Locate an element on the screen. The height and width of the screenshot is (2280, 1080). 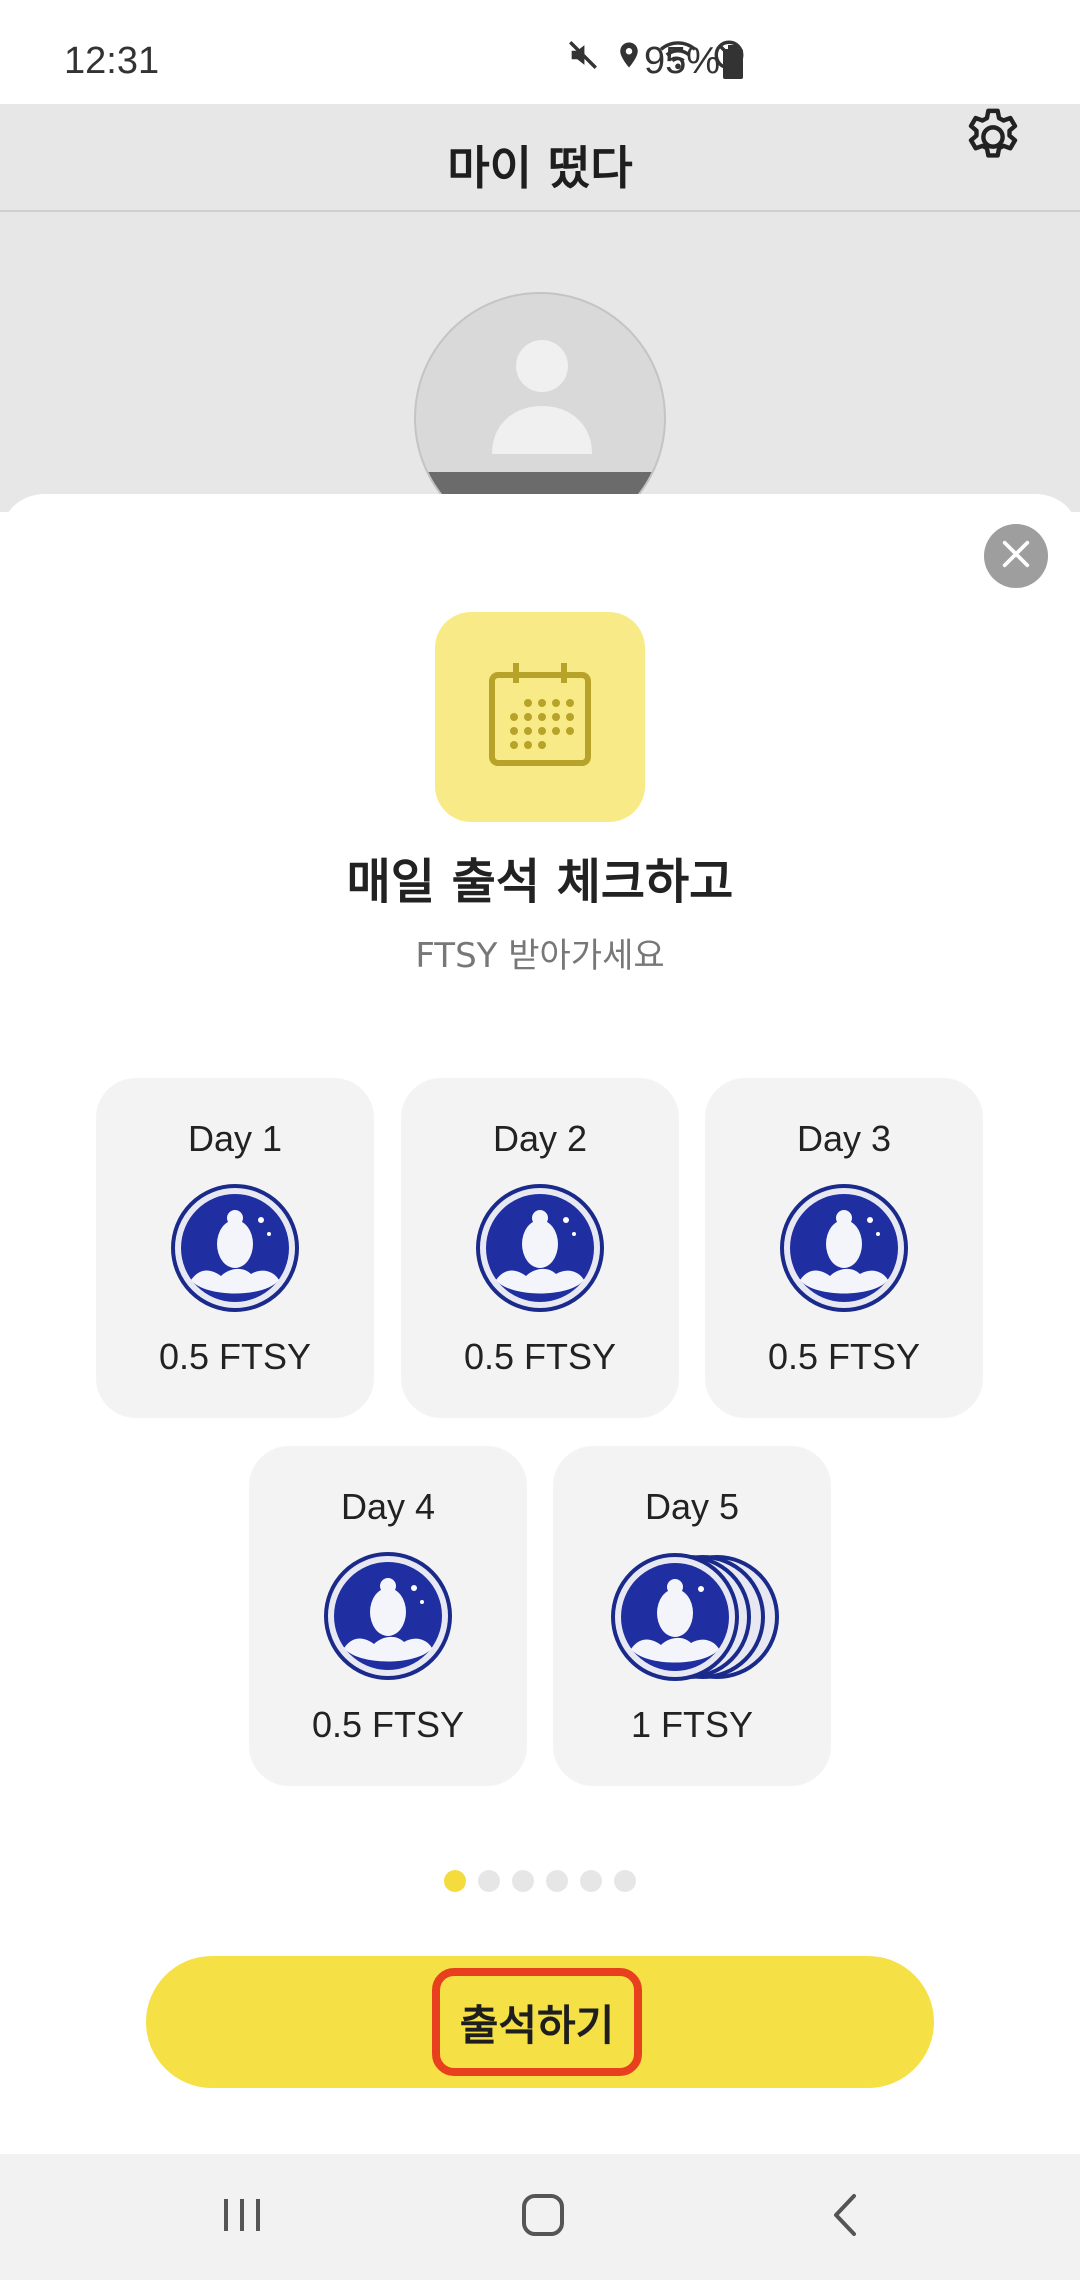
back-icon is located at coordinates (846, 2217).